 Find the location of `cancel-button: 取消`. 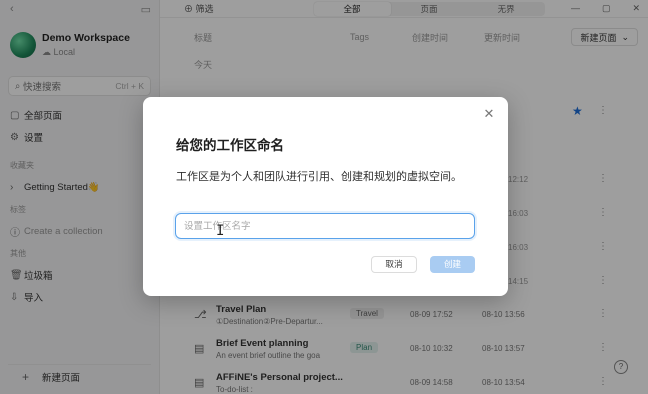

cancel-button: 取消 is located at coordinates (394, 264).